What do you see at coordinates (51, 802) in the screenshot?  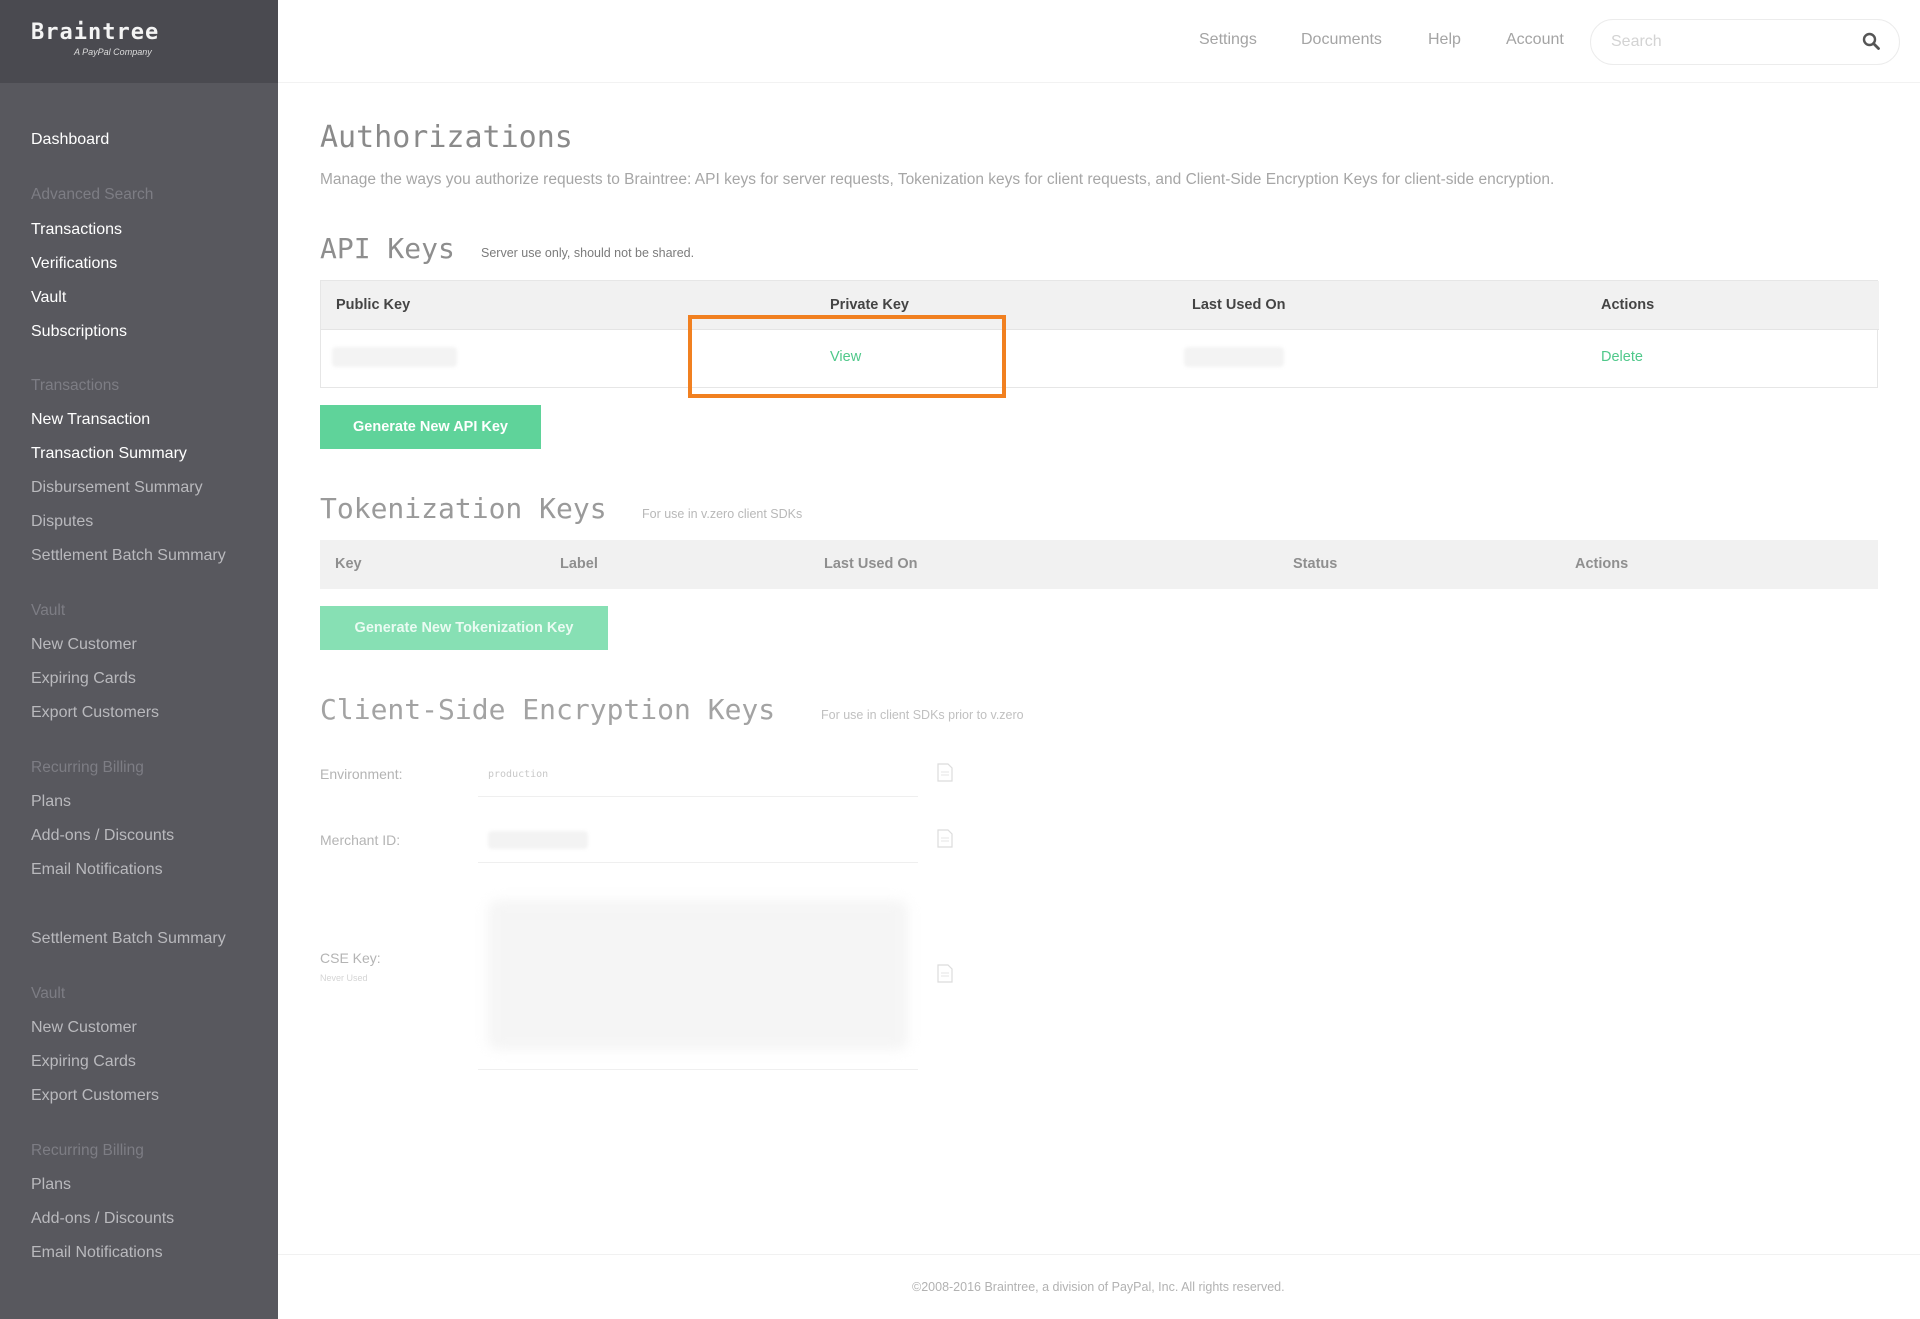 I see `sidebar-item-plans: Plans` at bounding box center [51, 802].